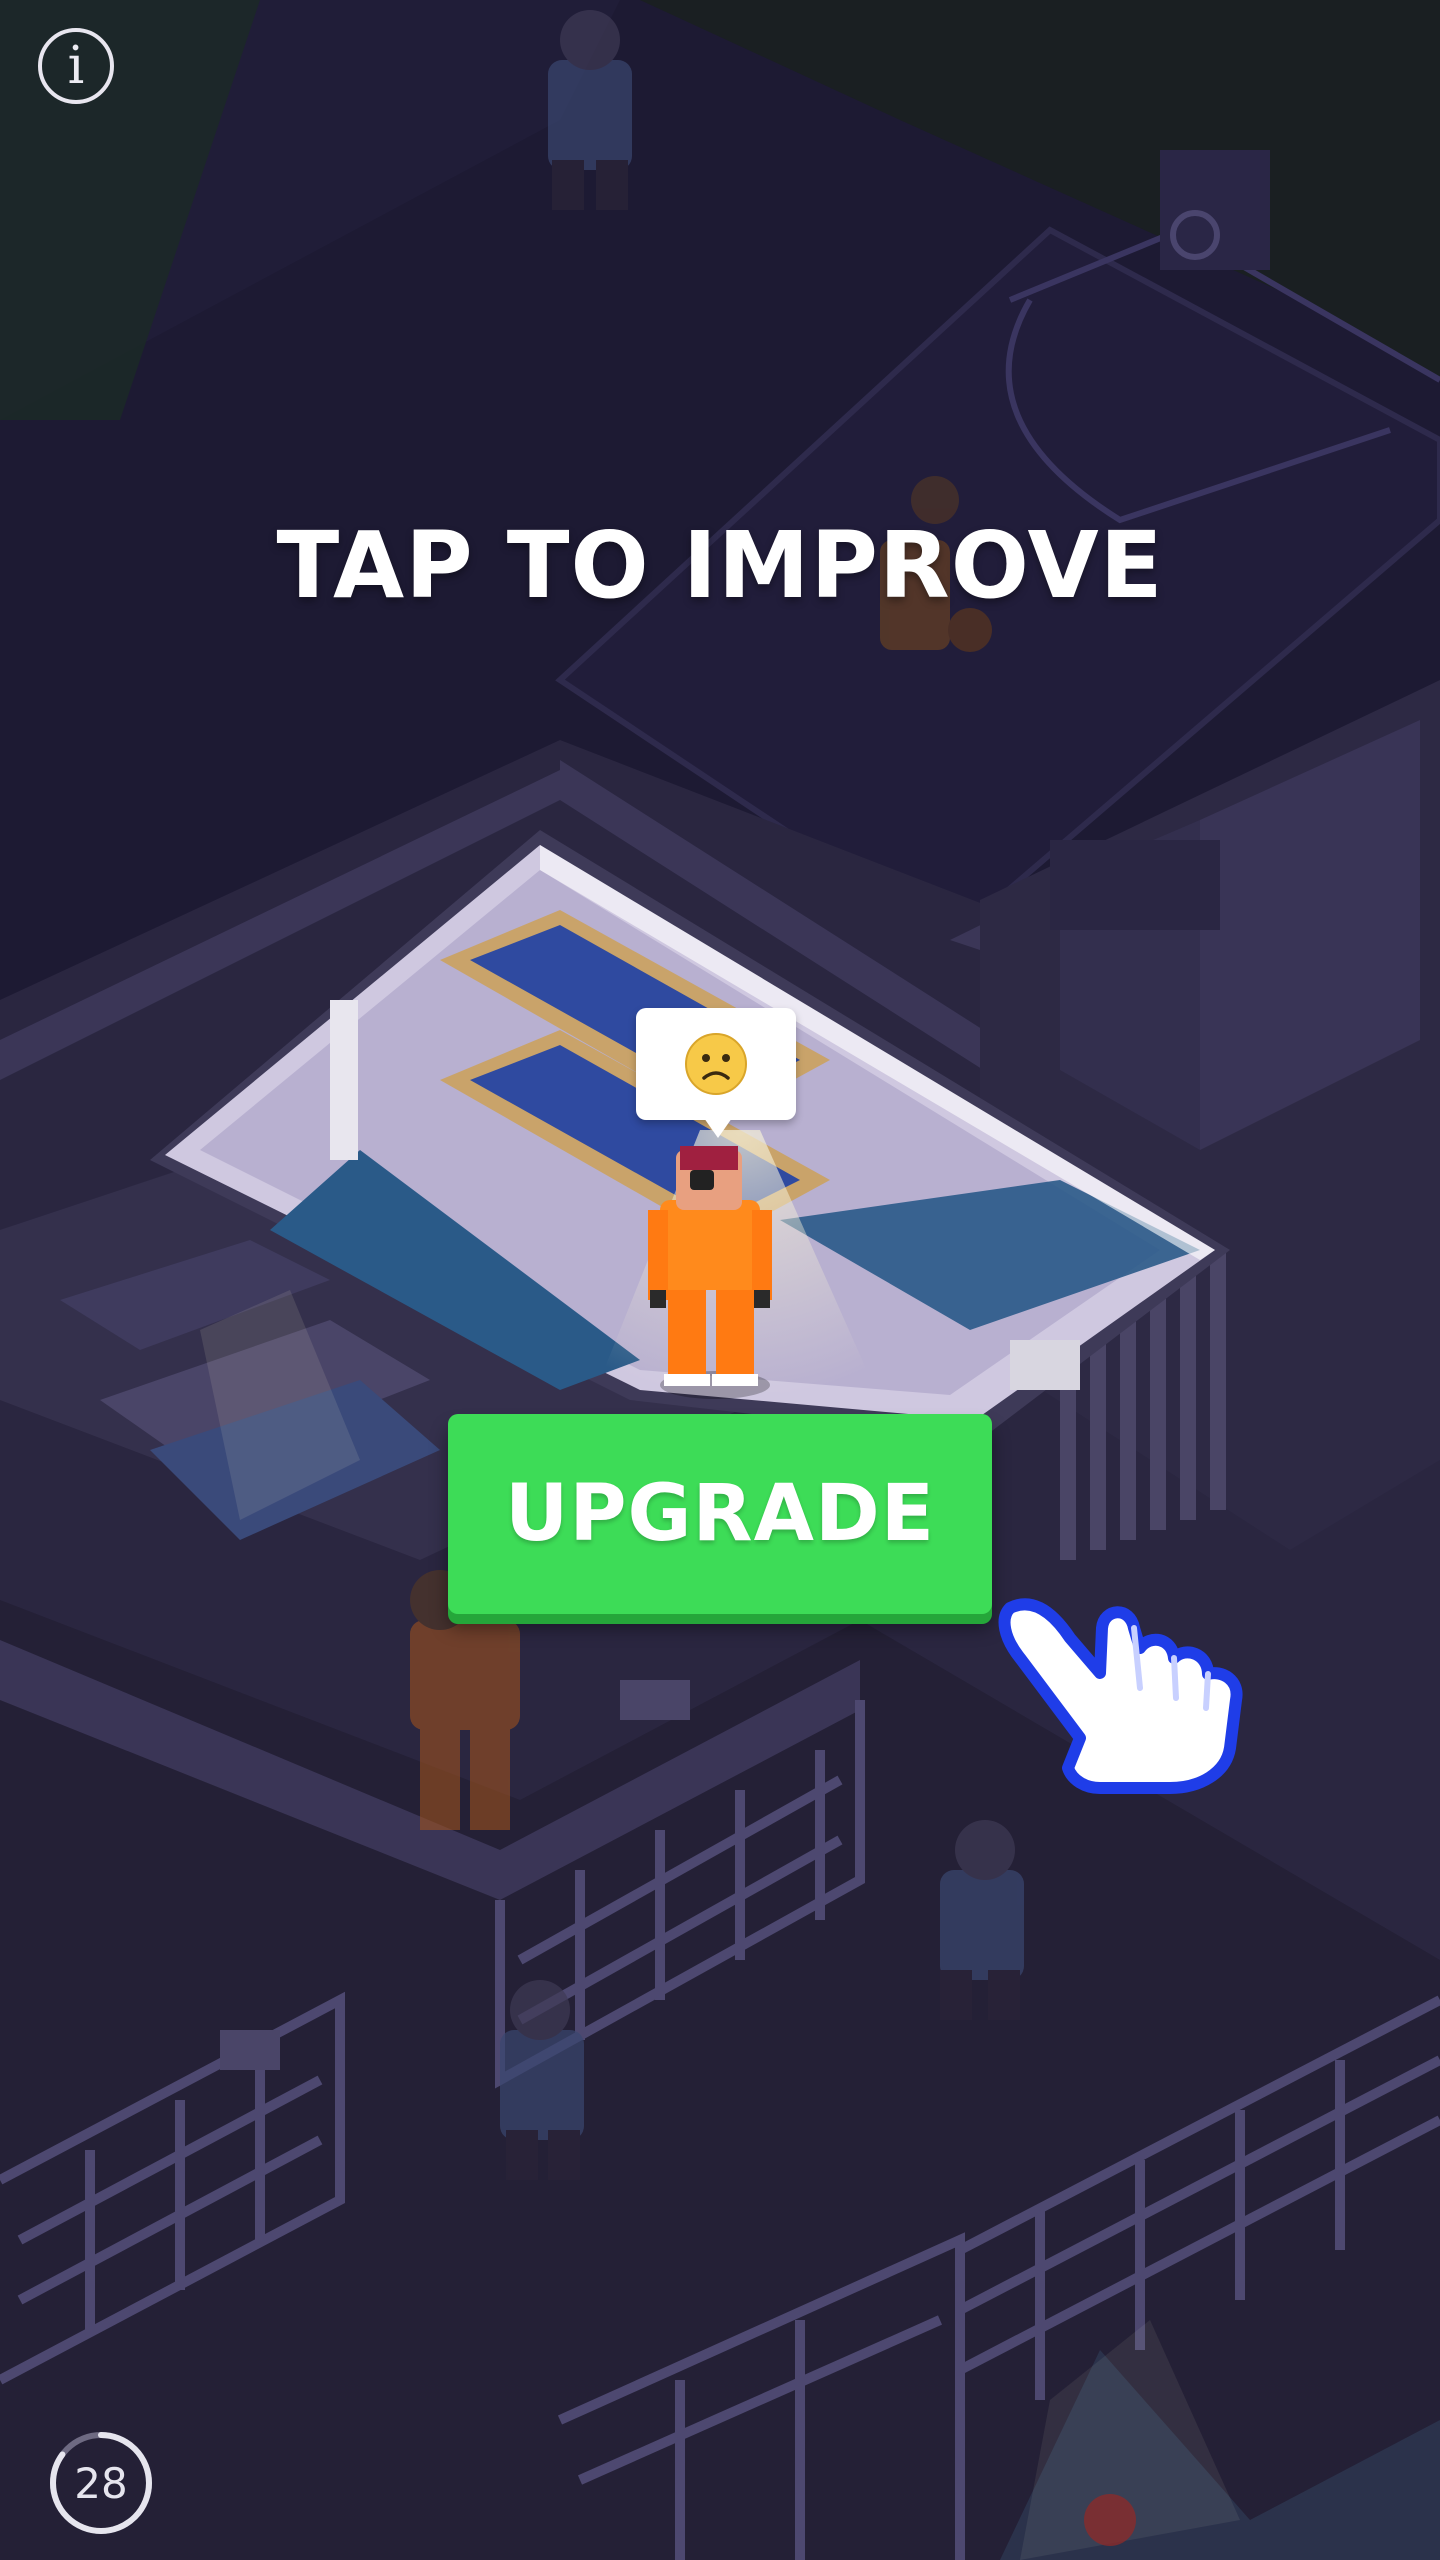  Describe the element at coordinates (720, 1514) in the screenshot. I see `upgrade-button: UPGRADE` at that location.